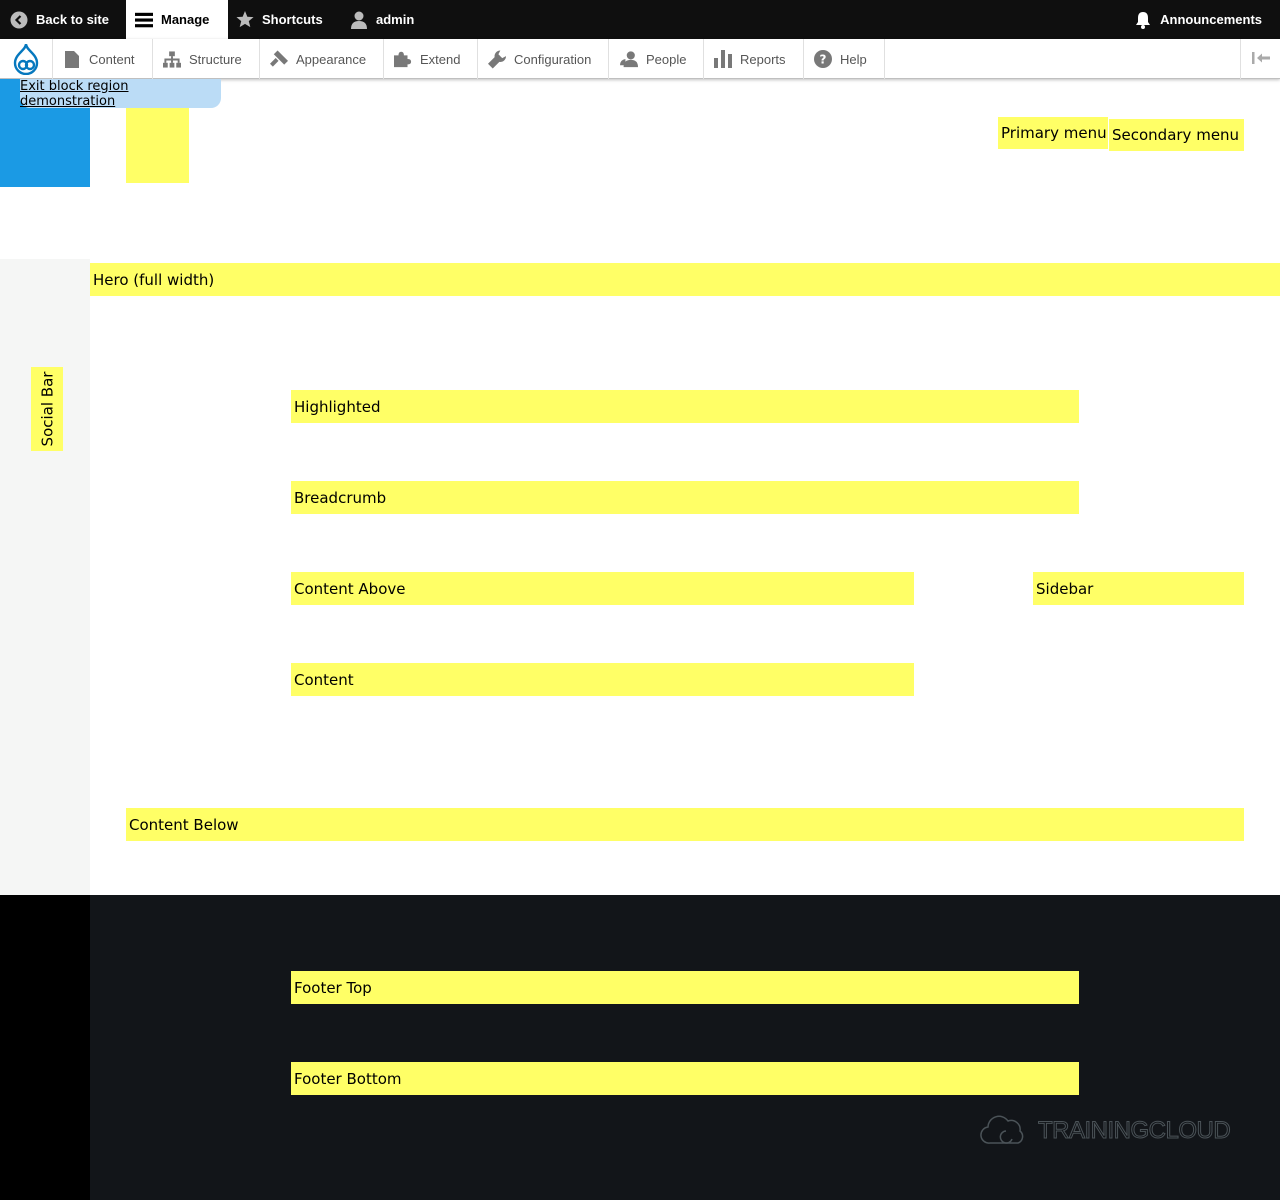  Describe the element at coordinates (279, 59) in the screenshot. I see `paint-roller-icon` at that location.